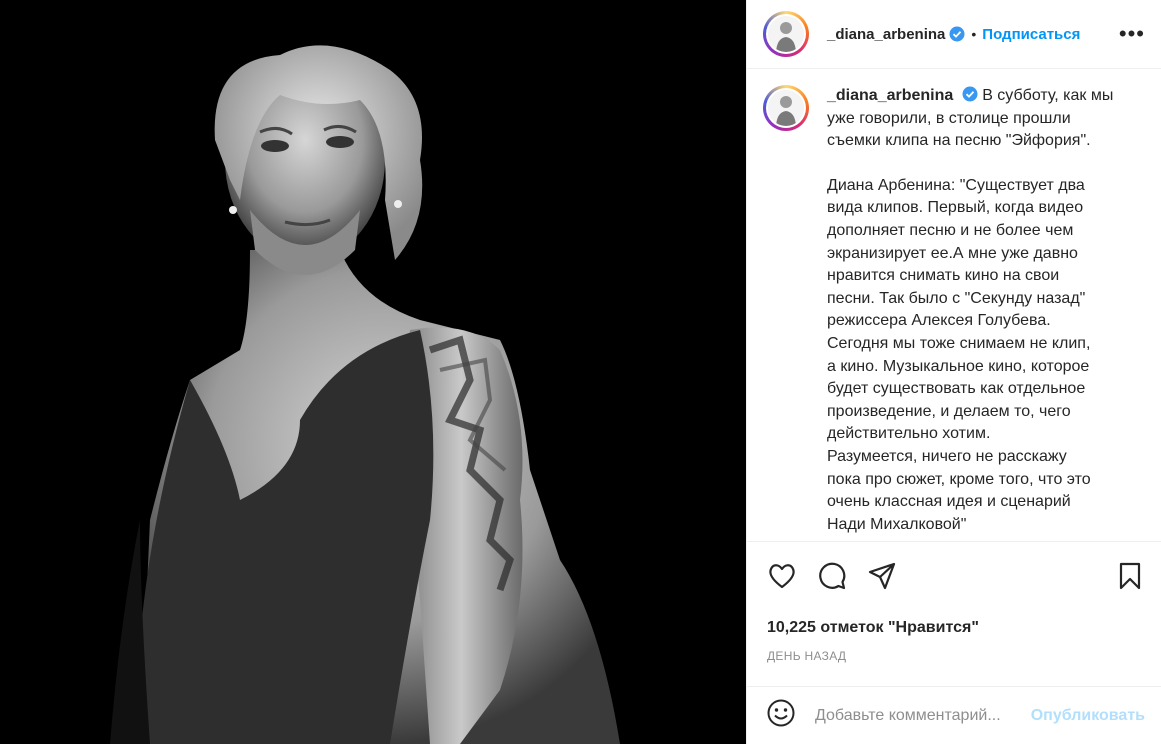 This screenshot has width=1161, height=744. Describe the element at coordinates (958, 366) in the screenshot. I see `caption-line: а кино. Музыкальное кино, которое` at that location.